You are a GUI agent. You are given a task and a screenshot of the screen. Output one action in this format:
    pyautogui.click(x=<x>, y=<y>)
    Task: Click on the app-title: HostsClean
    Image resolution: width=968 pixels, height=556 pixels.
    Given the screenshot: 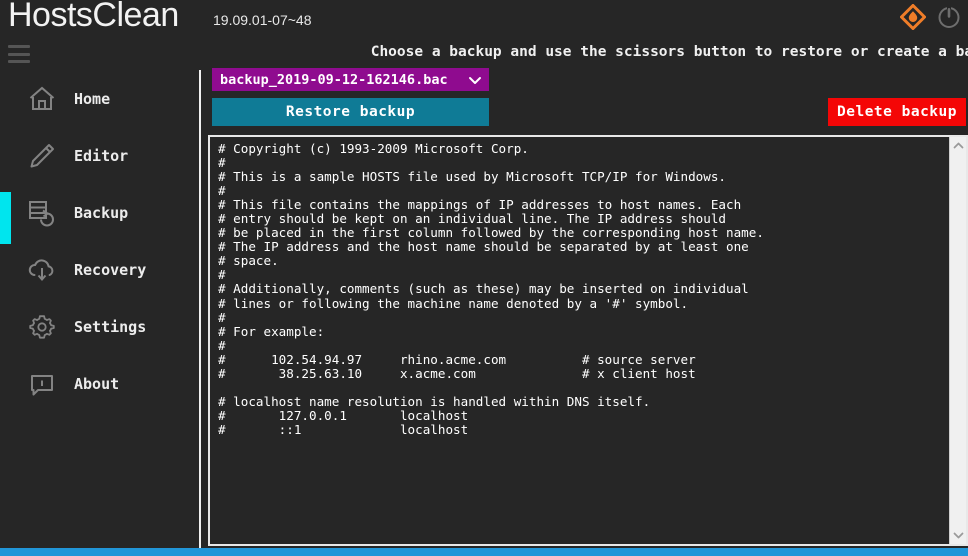 What is the action you would take?
    pyautogui.click(x=93, y=17)
    